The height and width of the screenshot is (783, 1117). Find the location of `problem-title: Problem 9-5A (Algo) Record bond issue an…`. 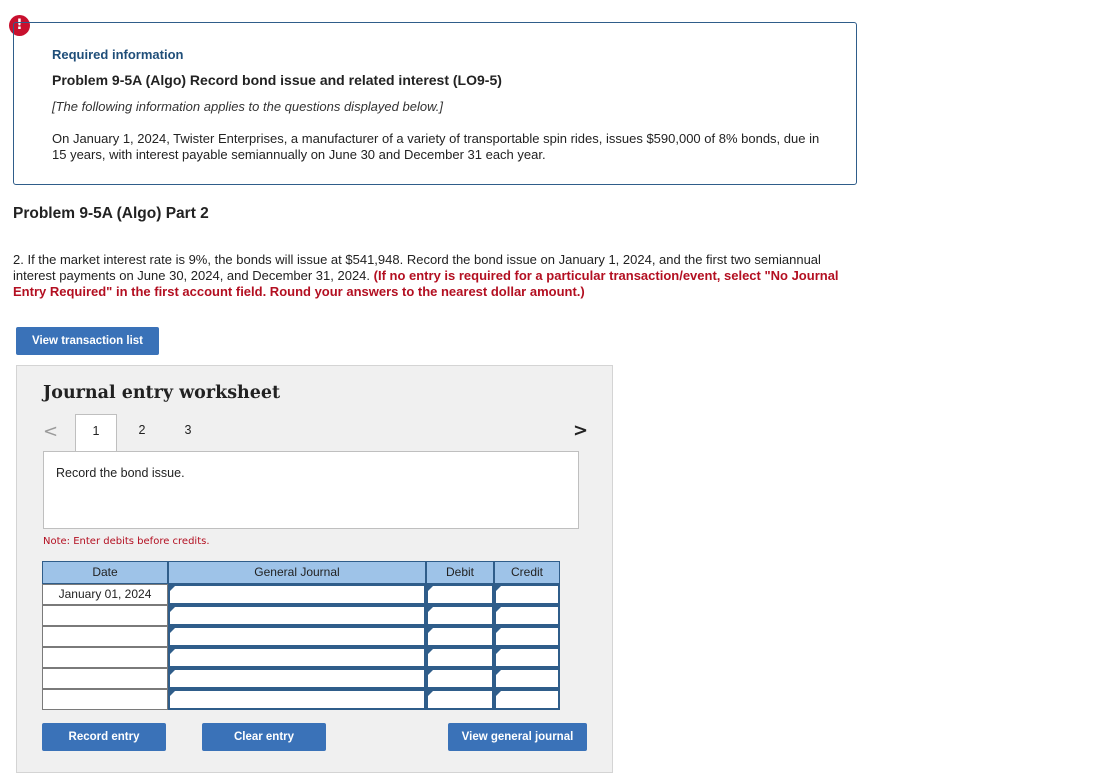

problem-title: Problem 9-5A (Algo) Record bond issue an… is located at coordinates (277, 80).